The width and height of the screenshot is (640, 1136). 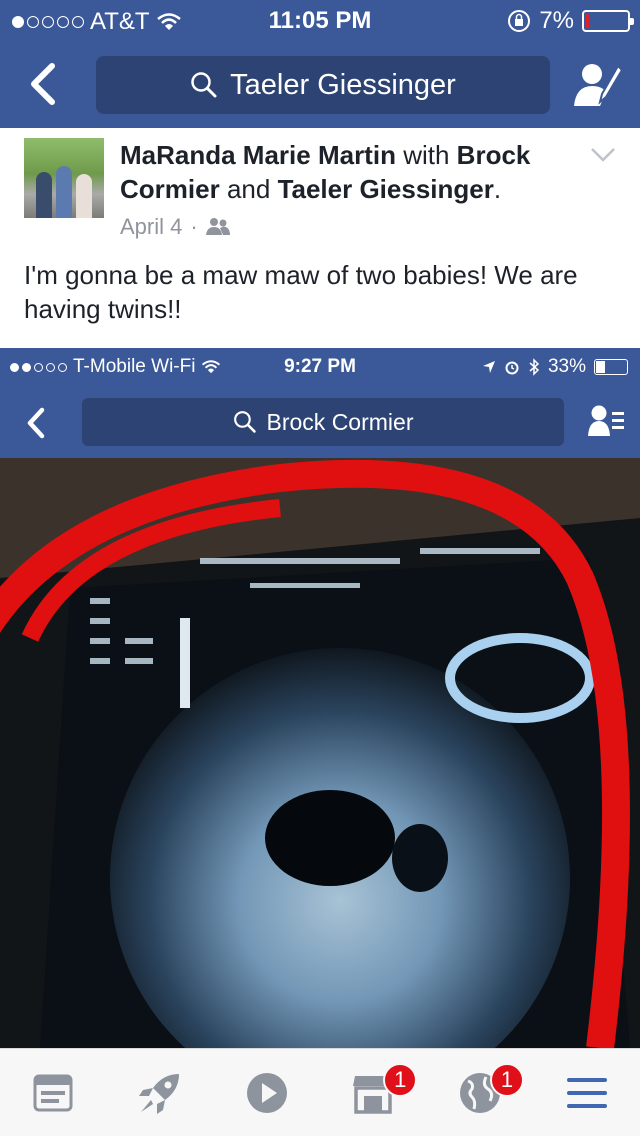 What do you see at coordinates (244, 422) in the screenshot?
I see `embedded-search-icon` at bounding box center [244, 422].